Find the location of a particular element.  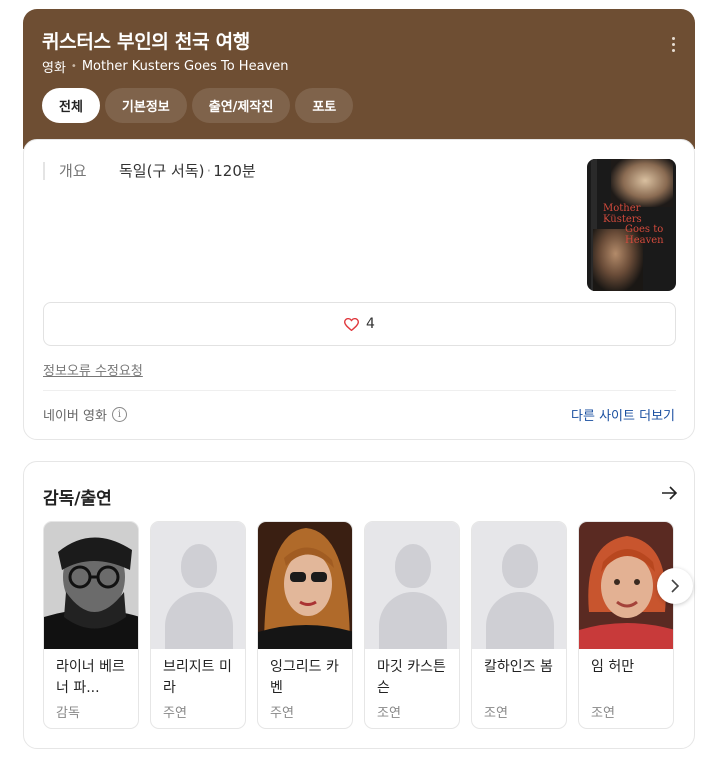

overview-label: 개요 is located at coordinates (65, 171).